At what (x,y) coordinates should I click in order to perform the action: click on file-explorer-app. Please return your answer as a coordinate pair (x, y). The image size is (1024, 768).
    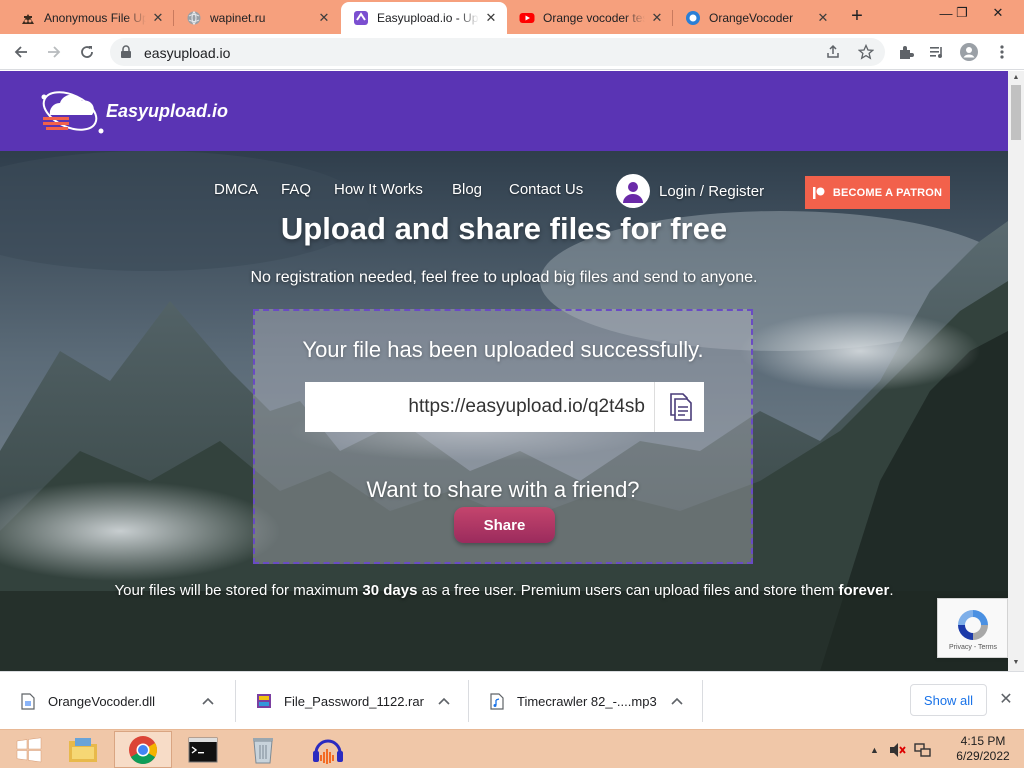
    Looking at the image, I should click on (83, 749).